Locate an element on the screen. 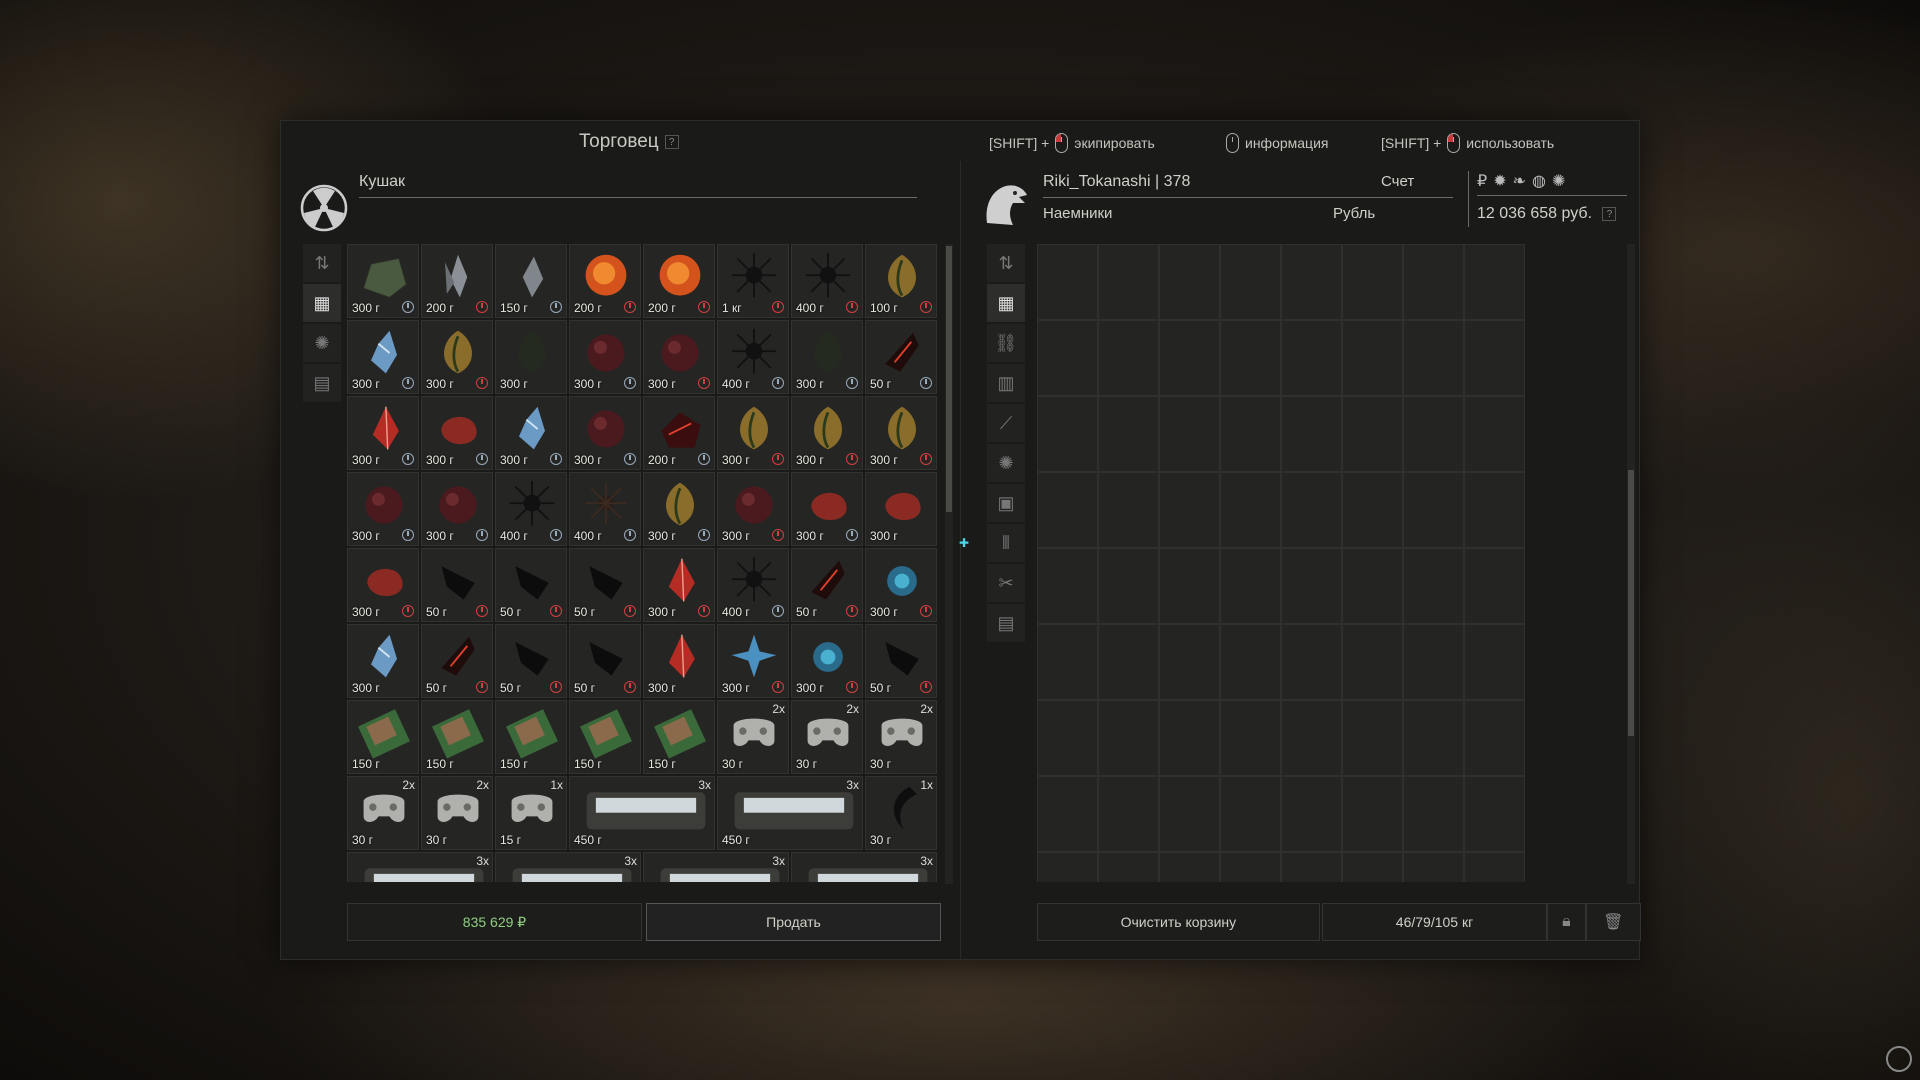  trader-scrollbar is located at coordinates (949, 564).